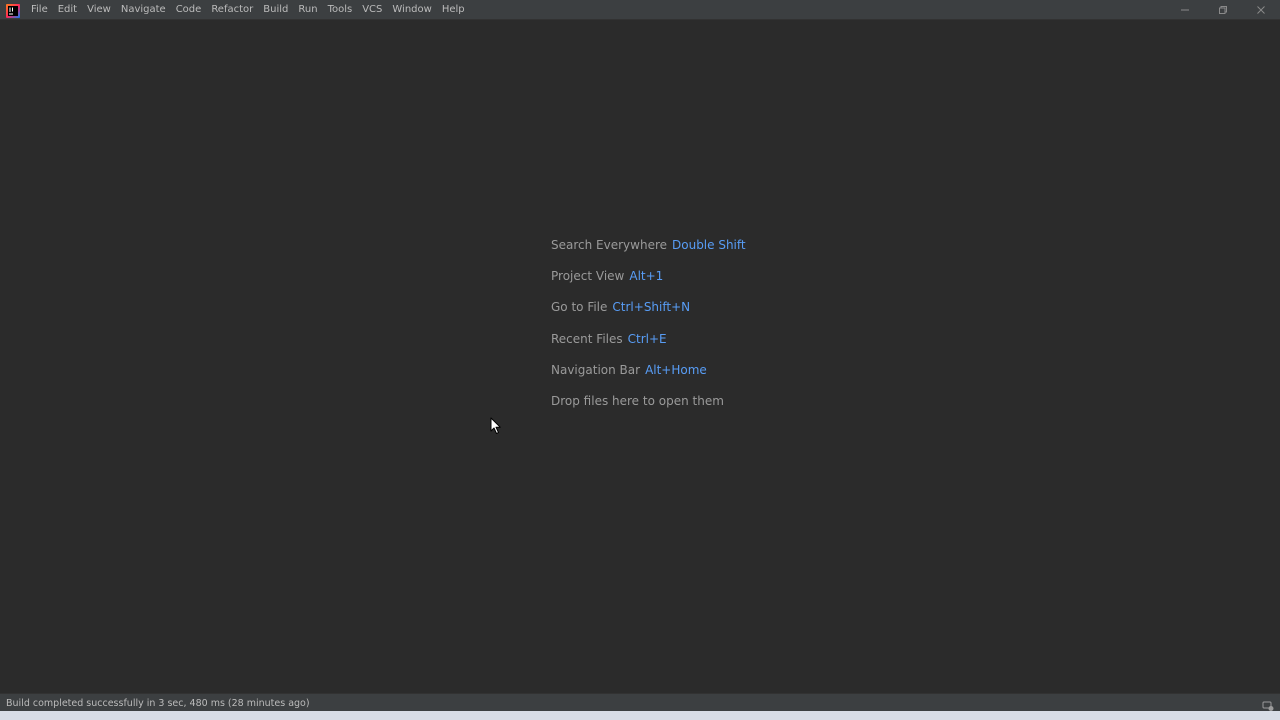 Image resolution: width=1280 pixels, height=720 pixels. I want to click on minimize-icon, so click(1185, 9).